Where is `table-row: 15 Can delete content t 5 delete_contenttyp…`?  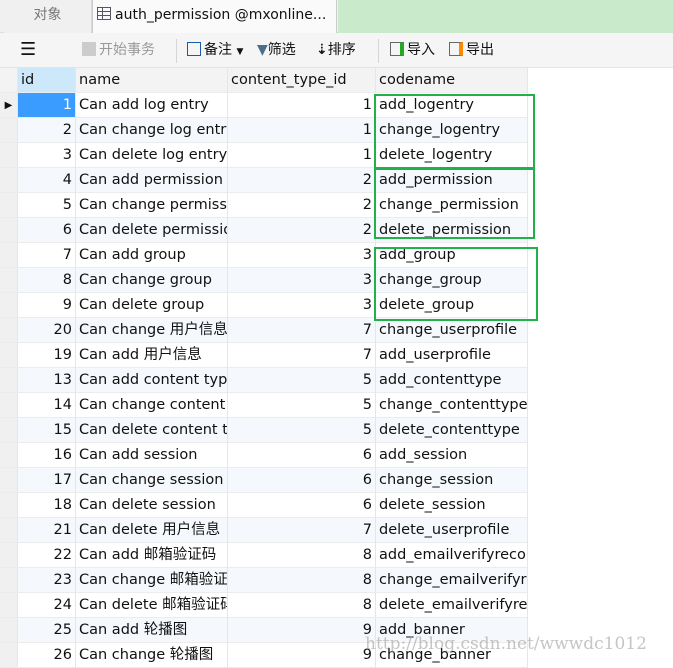 table-row: 15 Can delete content t 5 delete_contenttyp… is located at coordinates (264, 430).